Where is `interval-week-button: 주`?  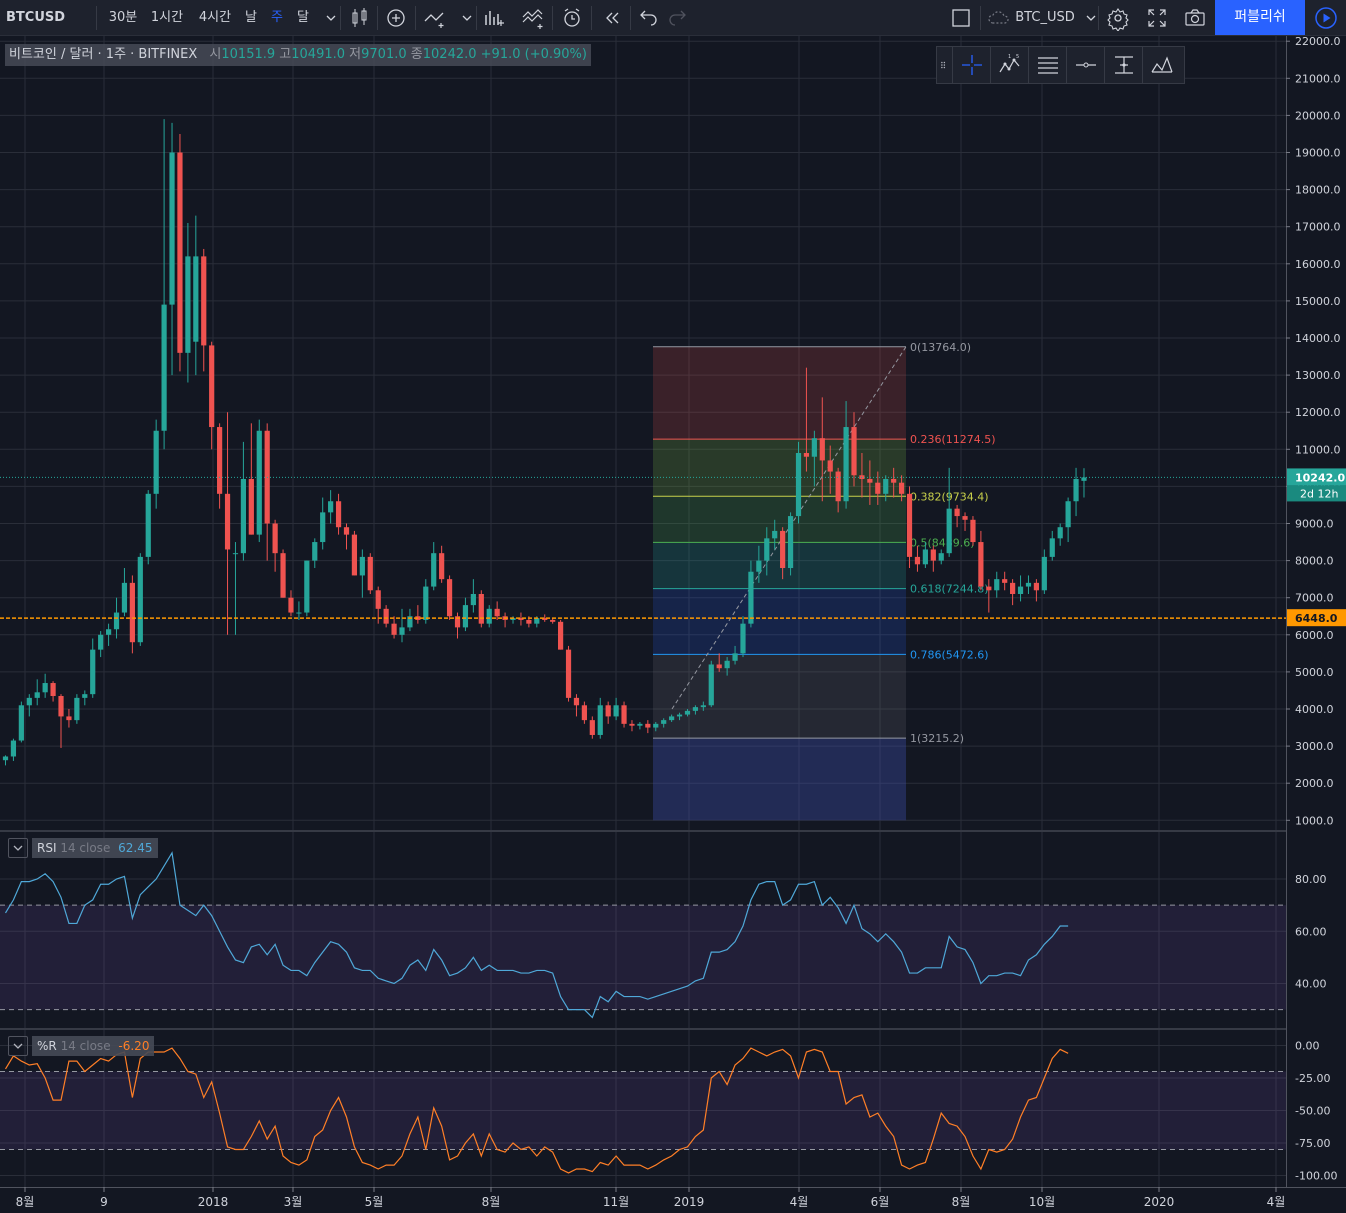
interval-week-button: 주 is located at coordinates (277, 17).